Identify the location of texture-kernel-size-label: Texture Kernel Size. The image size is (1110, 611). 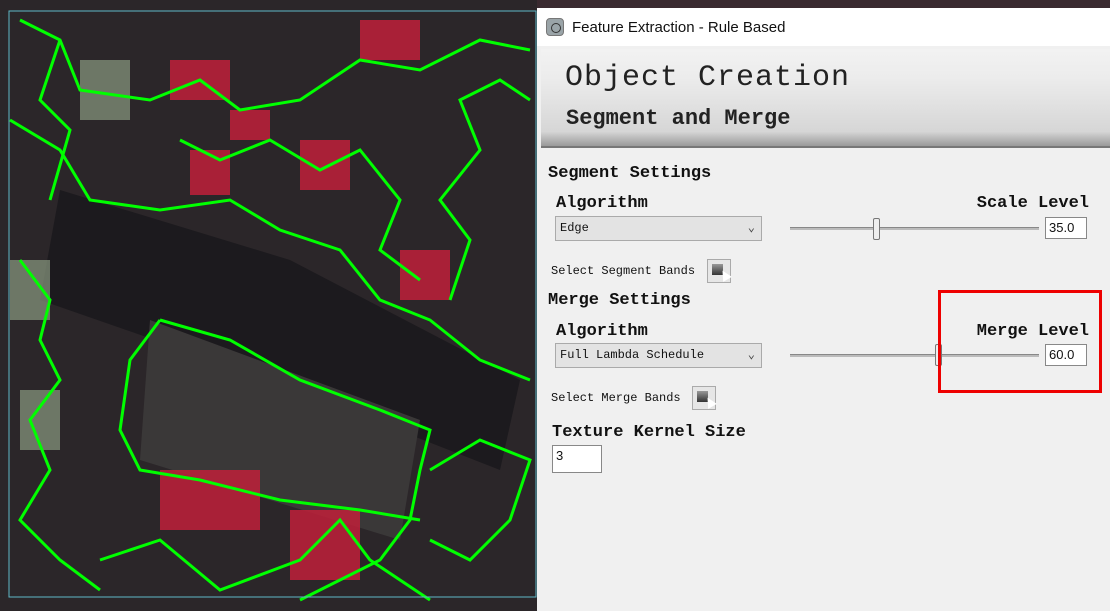
(649, 432).